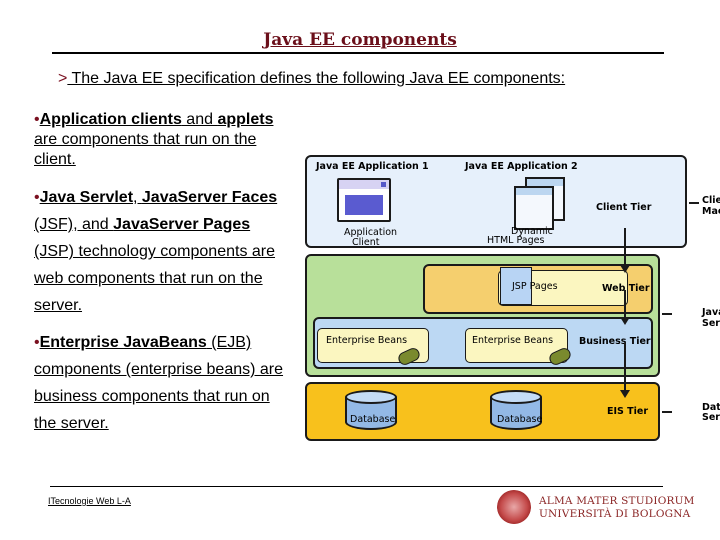 Image resolution: width=720 pixels, height=540 pixels. Describe the element at coordinates (63, 78) in the screenshot. I see `subtitle-marker: >` at that location.